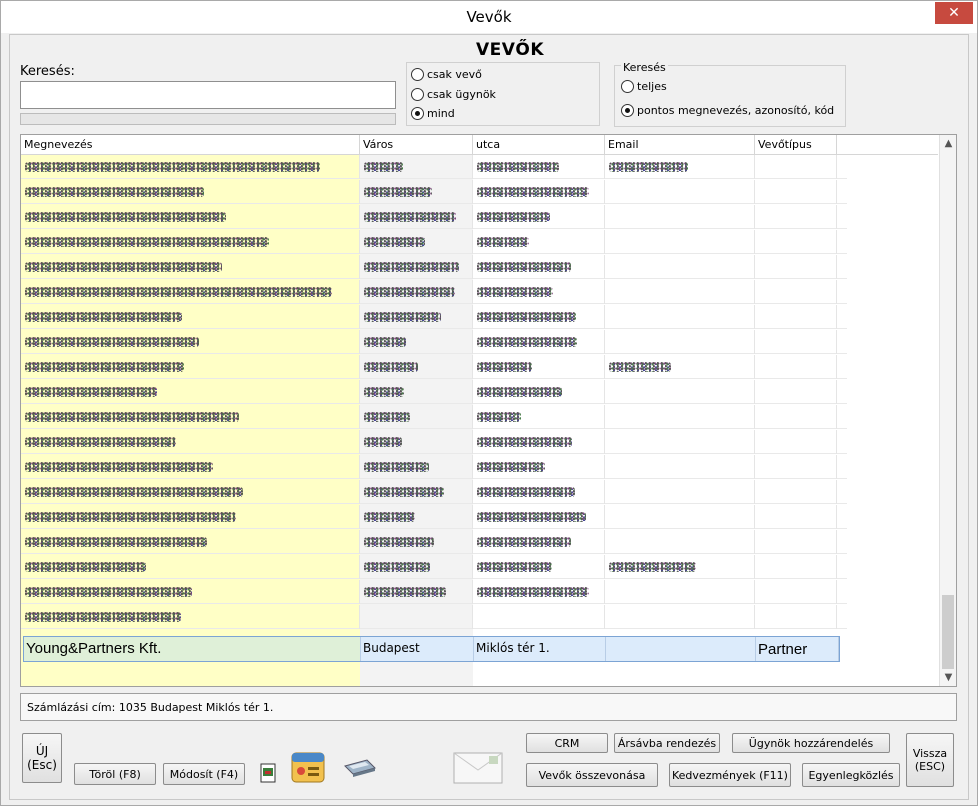 This screenshot has height=806, width=978. I want to click on filter-only-agent: csak ügynök, so click(453, 94).